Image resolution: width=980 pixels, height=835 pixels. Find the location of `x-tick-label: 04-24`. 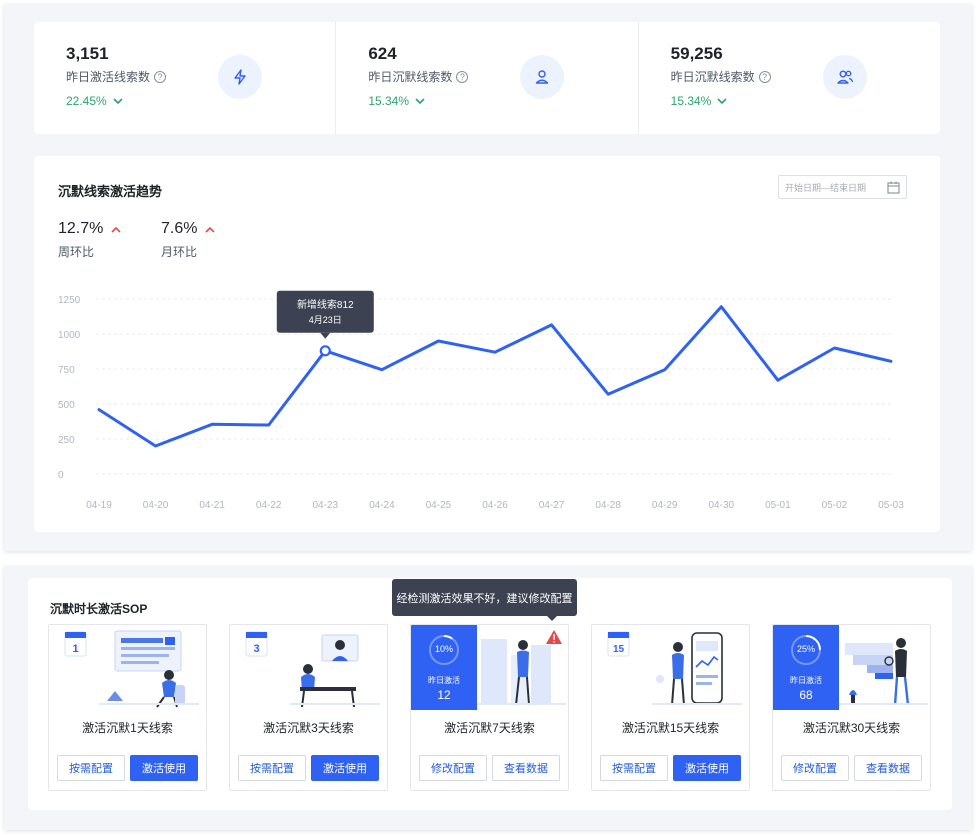

x-tick-label: 04-24 is located at coordinates (382, 505).